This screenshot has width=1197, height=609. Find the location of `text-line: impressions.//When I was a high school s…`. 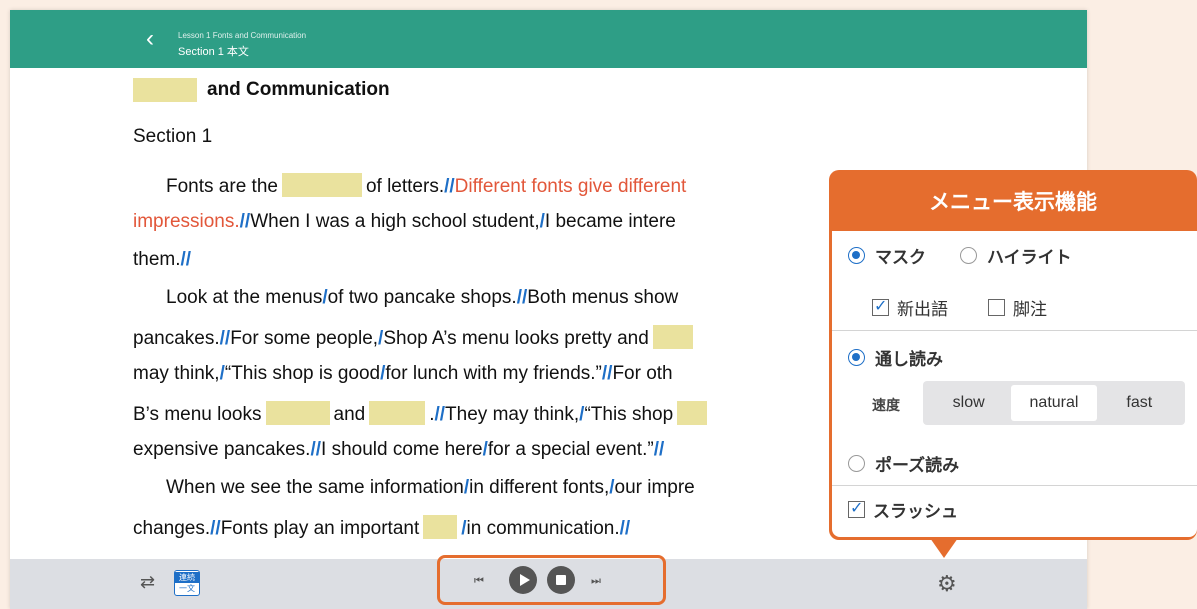

text-line: impressions.//When I was a high school s… is located at coordinates (404, 221).